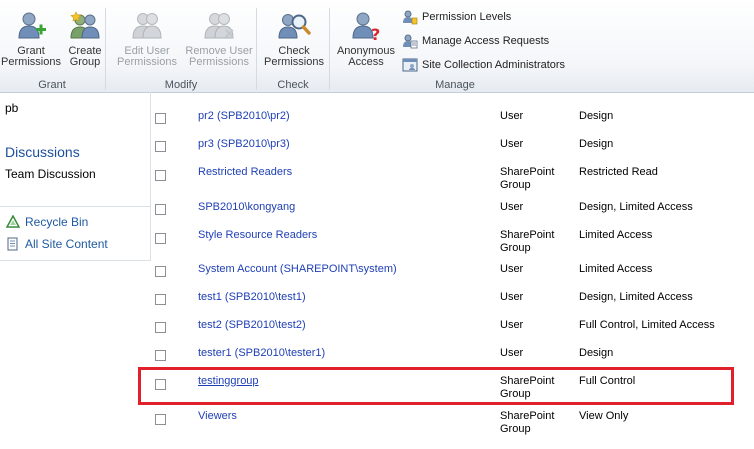 This screenshot has height=449, width=754. What do you see at coordinates (147, 26) in the screenshot?
I see `edit-user-permissions-icon` at bounding box center [147, 26].